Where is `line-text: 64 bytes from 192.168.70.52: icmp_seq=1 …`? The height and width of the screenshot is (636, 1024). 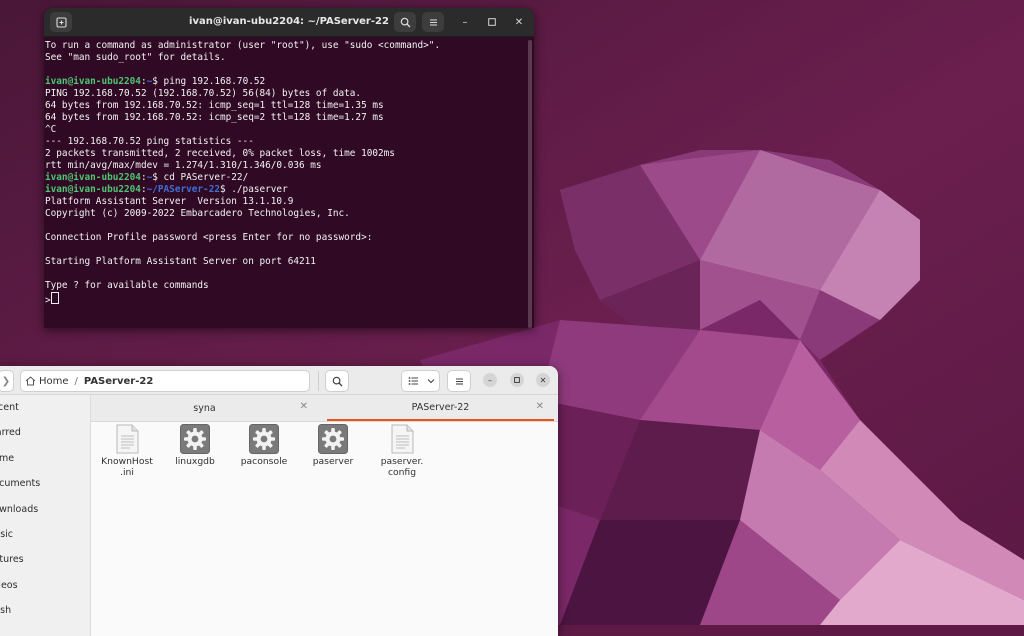
line-text: 64 bytes from 192.168.70.52: icmp_seq=1 … is located at coordinates (214, 105).